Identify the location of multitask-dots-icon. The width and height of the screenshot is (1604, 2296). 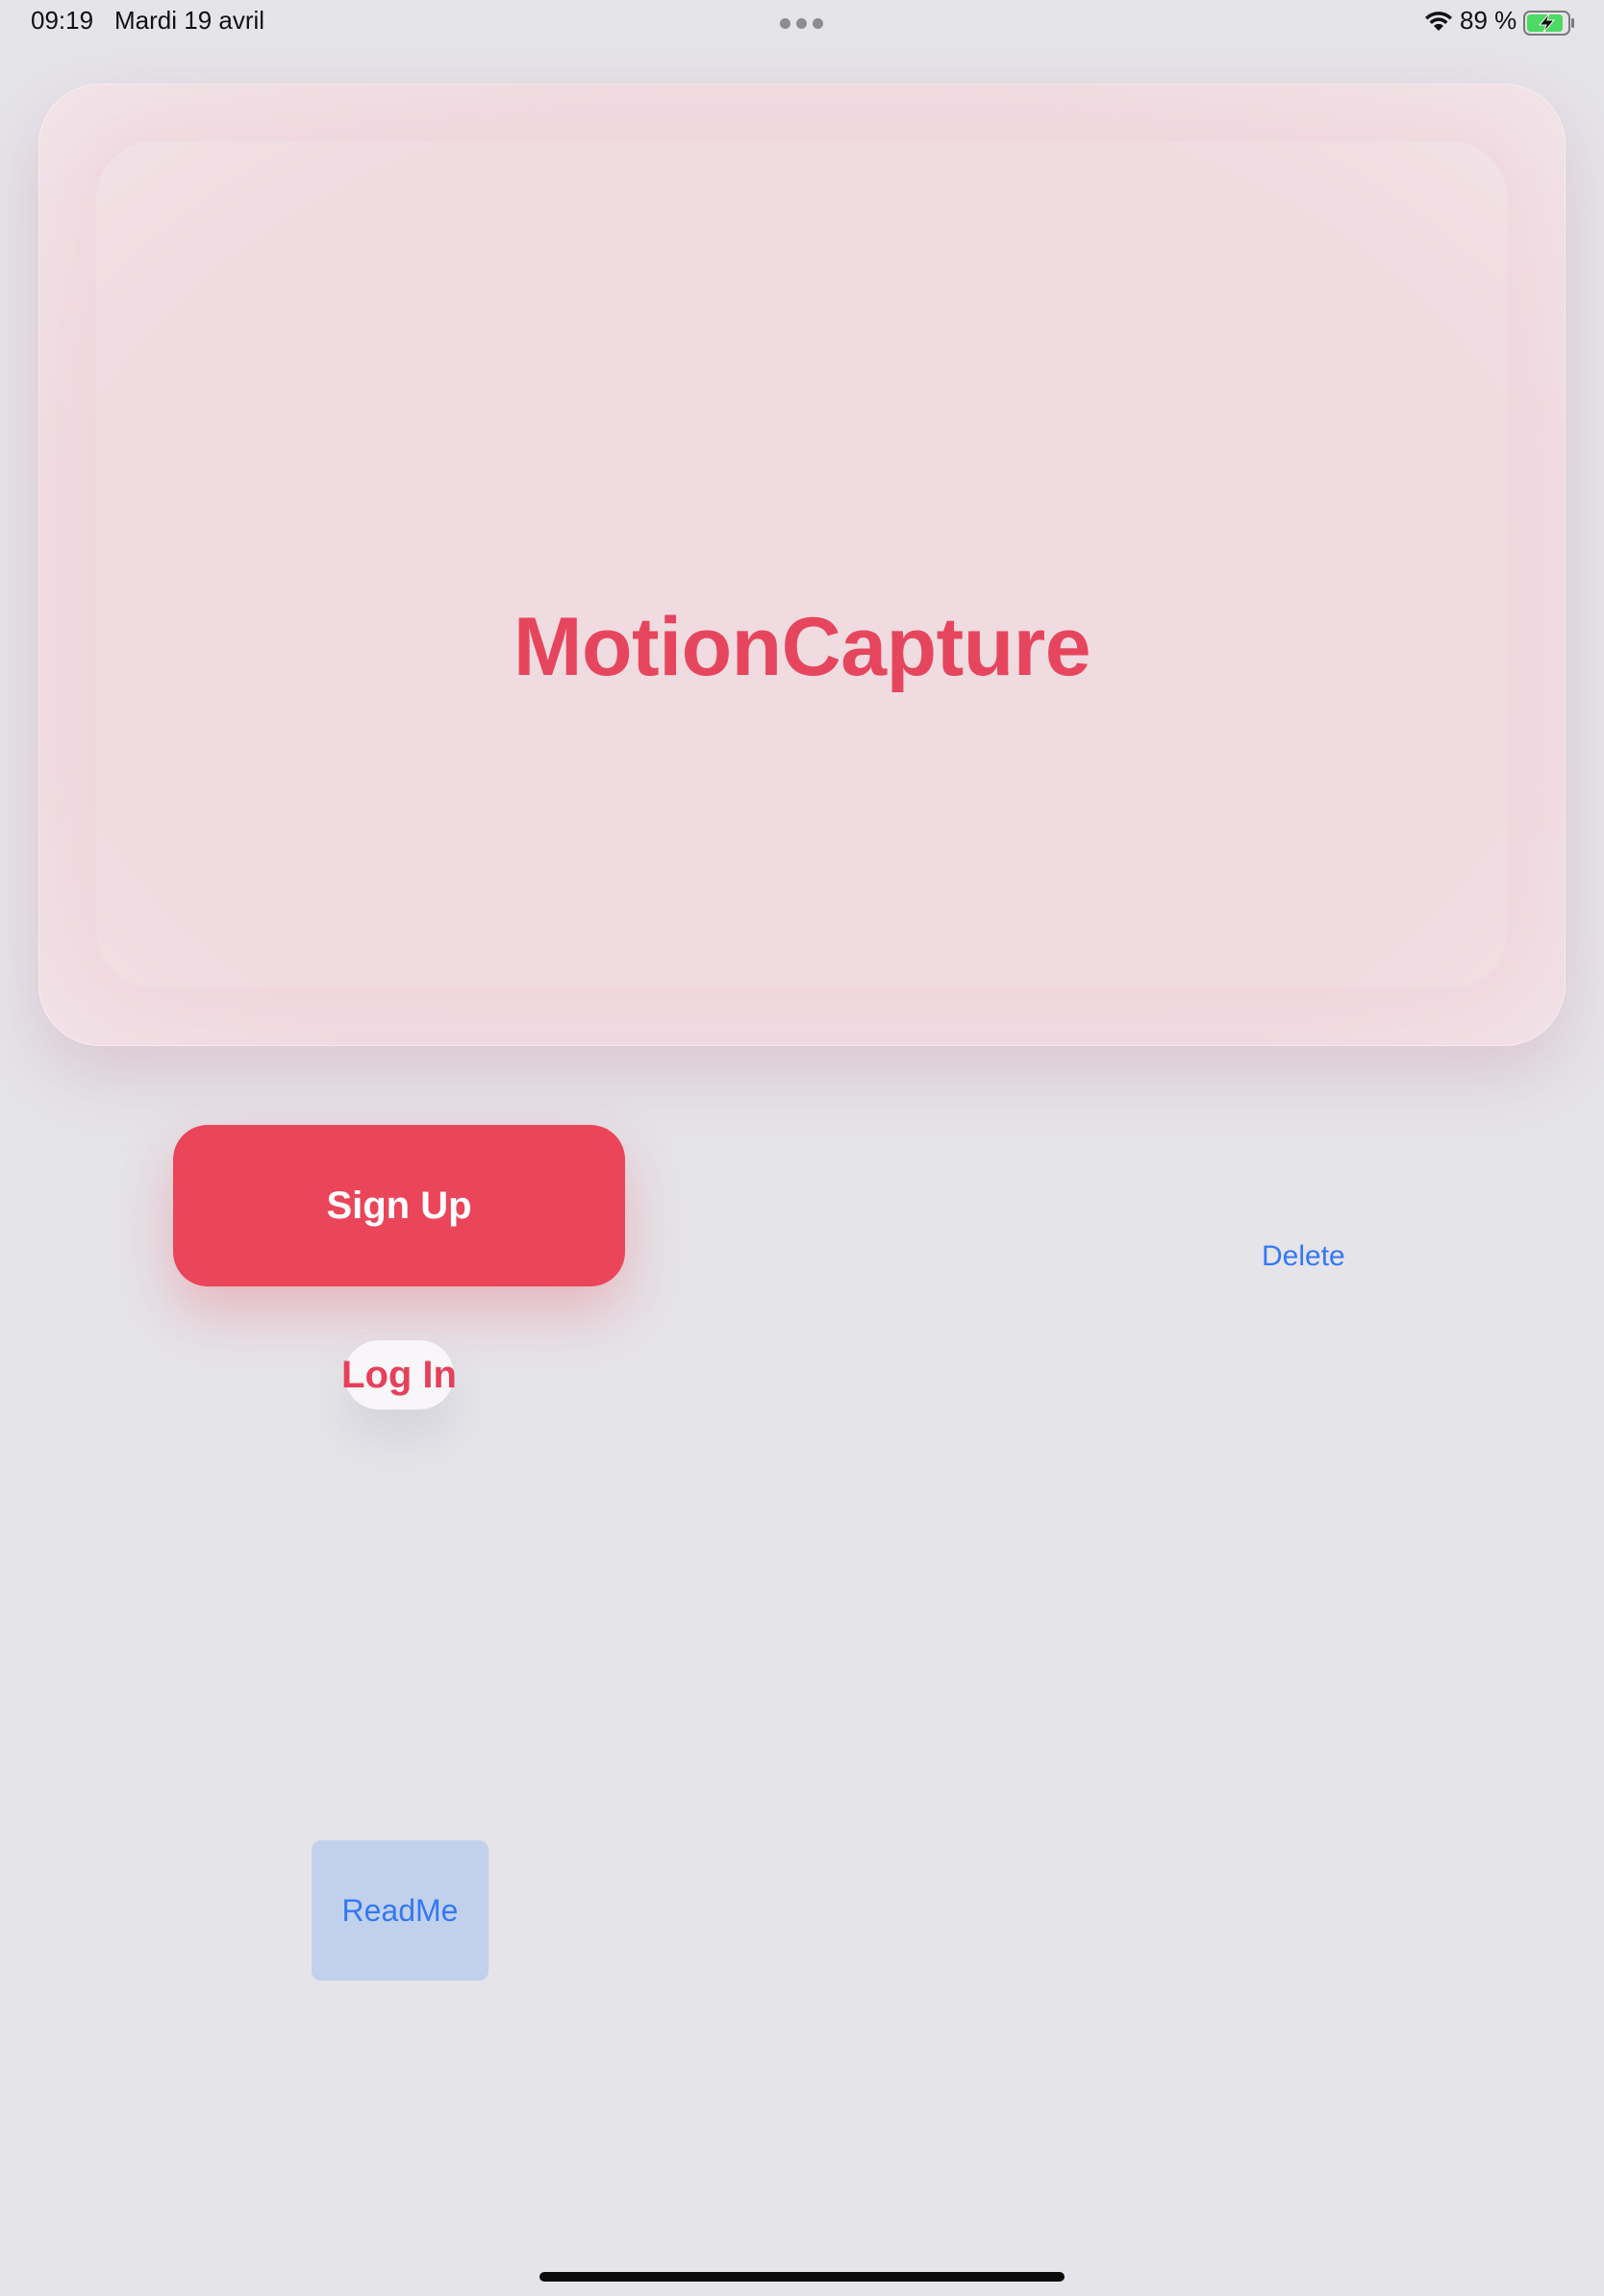
(802, 24).